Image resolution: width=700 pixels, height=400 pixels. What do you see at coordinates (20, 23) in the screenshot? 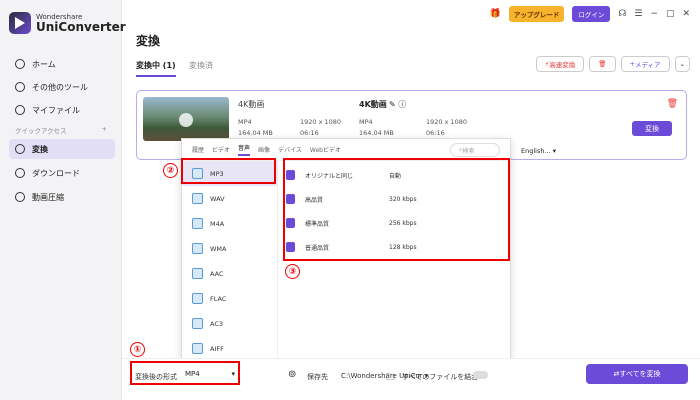
I see `logo-icon` at bounding box center [20, 23].